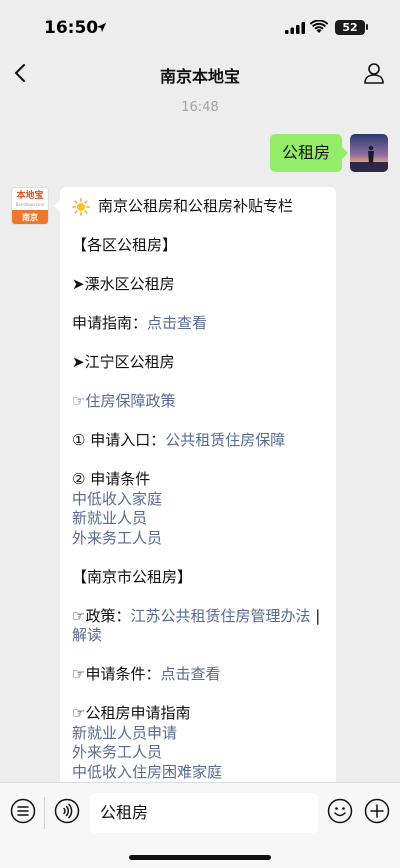 This screenshot has width=400, height=868. Describe the element at coordinates (200, 107) in the screenshot. I see `message-timestamp: 16:48` at that location.